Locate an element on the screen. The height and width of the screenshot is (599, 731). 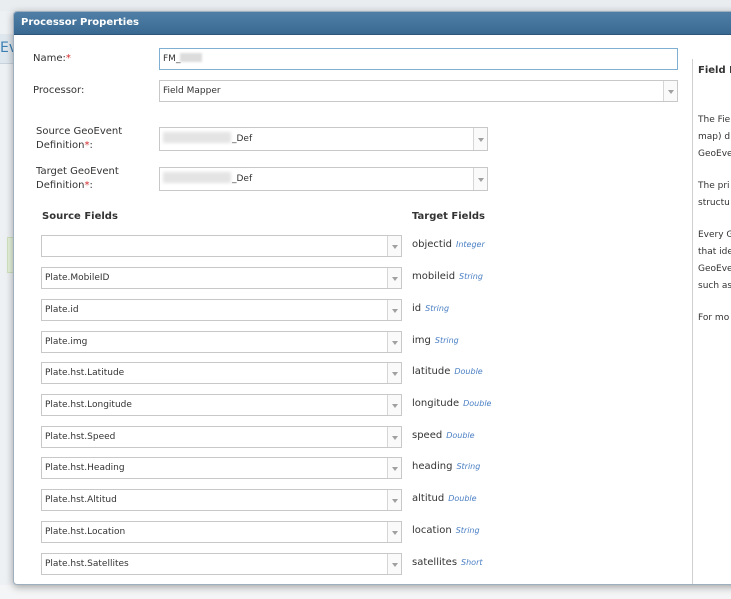
field-mapping-row: Plate.img img String is located at coordinates (264, 342).